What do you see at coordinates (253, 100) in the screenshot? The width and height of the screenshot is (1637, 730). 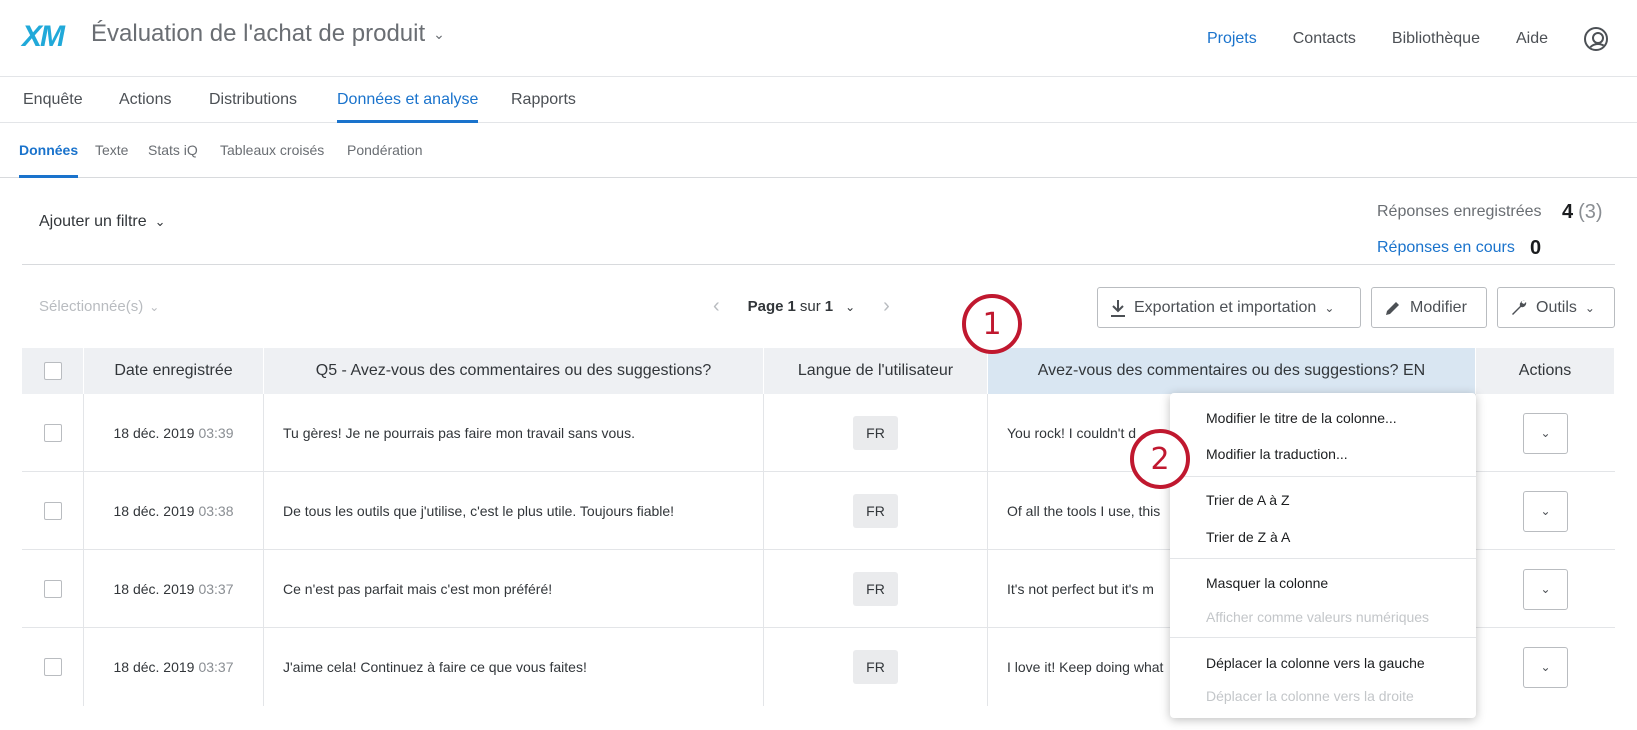 I see `tab-distributions: Distributions` at bounding box center [253, 100].